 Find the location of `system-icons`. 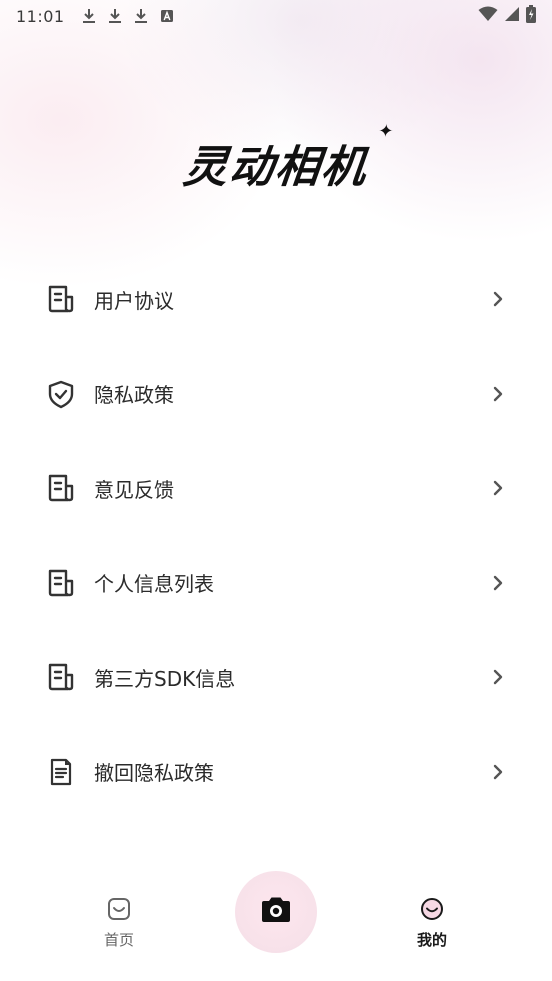

system-icons is located at coordinates (507, 16).